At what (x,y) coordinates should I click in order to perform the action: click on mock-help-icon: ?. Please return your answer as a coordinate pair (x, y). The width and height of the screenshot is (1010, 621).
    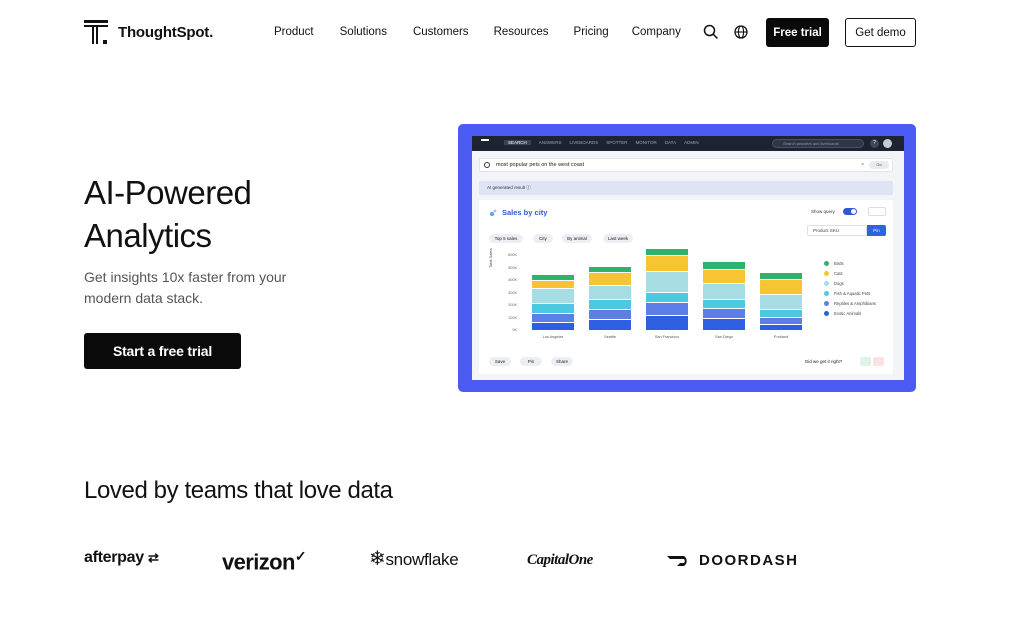
    Looking at the image, I should click on (874, 143).